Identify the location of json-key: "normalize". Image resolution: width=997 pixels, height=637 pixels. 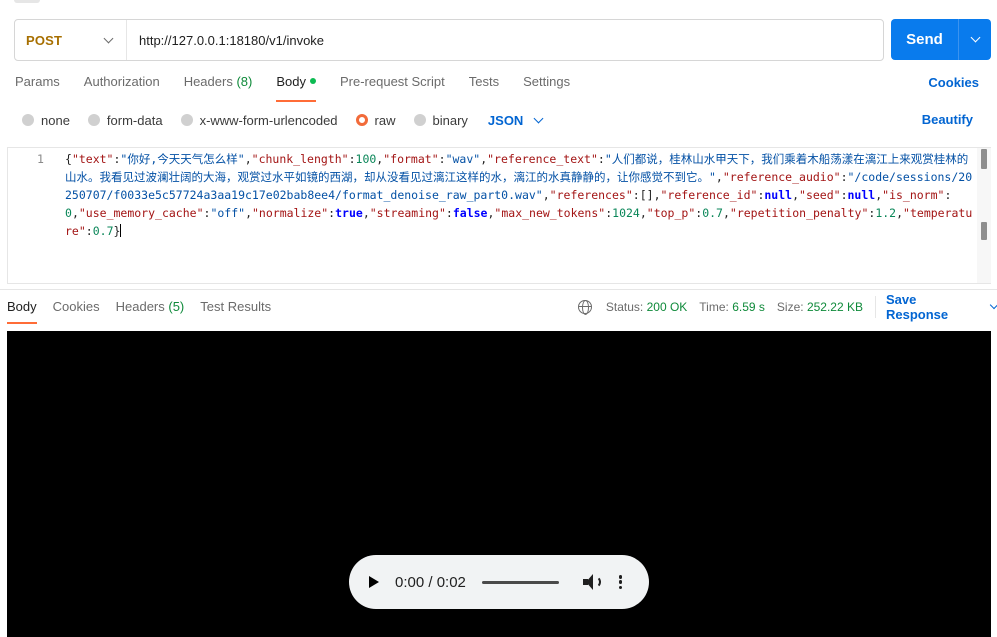
(290, 213).